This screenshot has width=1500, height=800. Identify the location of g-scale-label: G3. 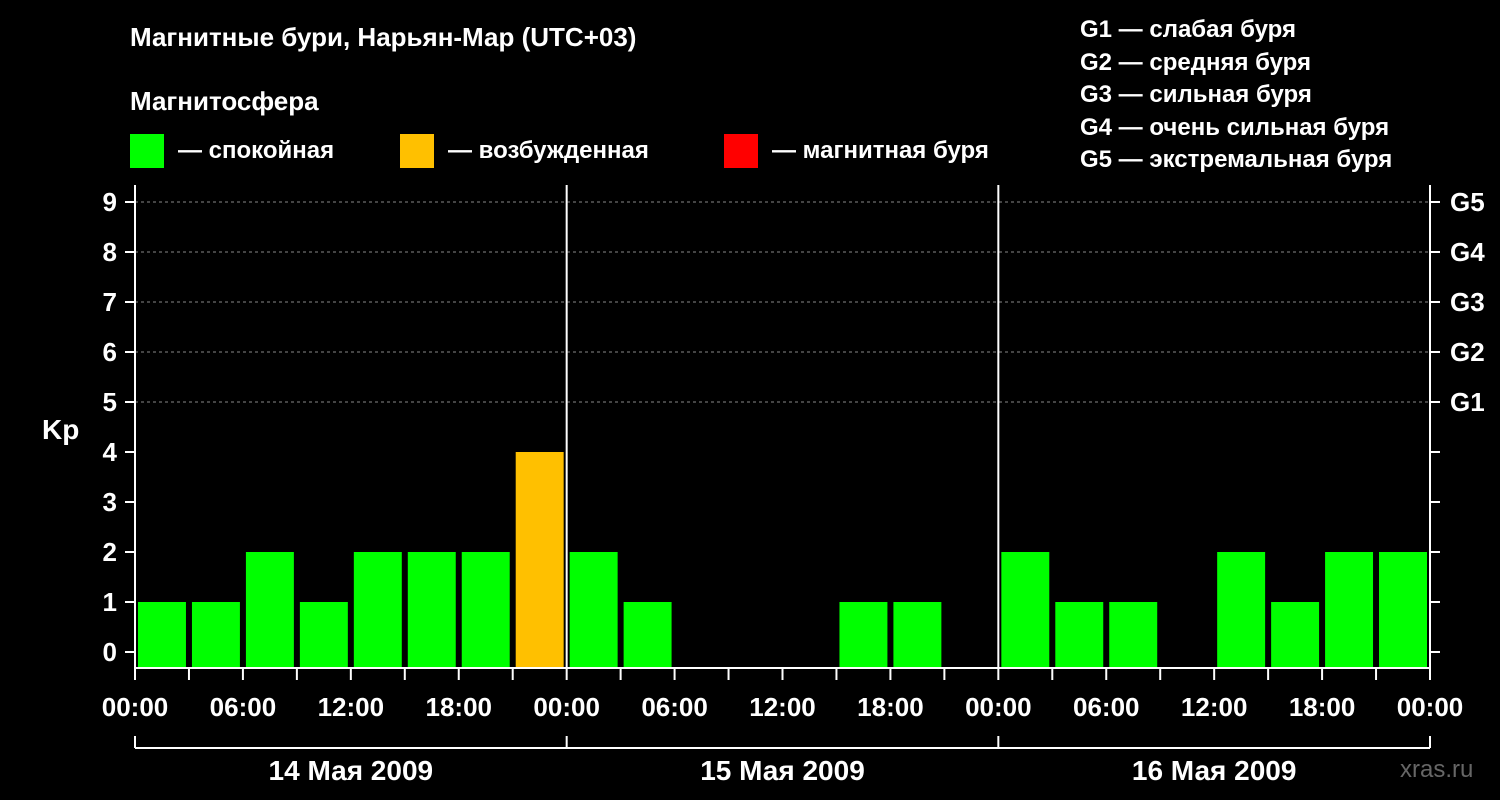
(1467, 302).